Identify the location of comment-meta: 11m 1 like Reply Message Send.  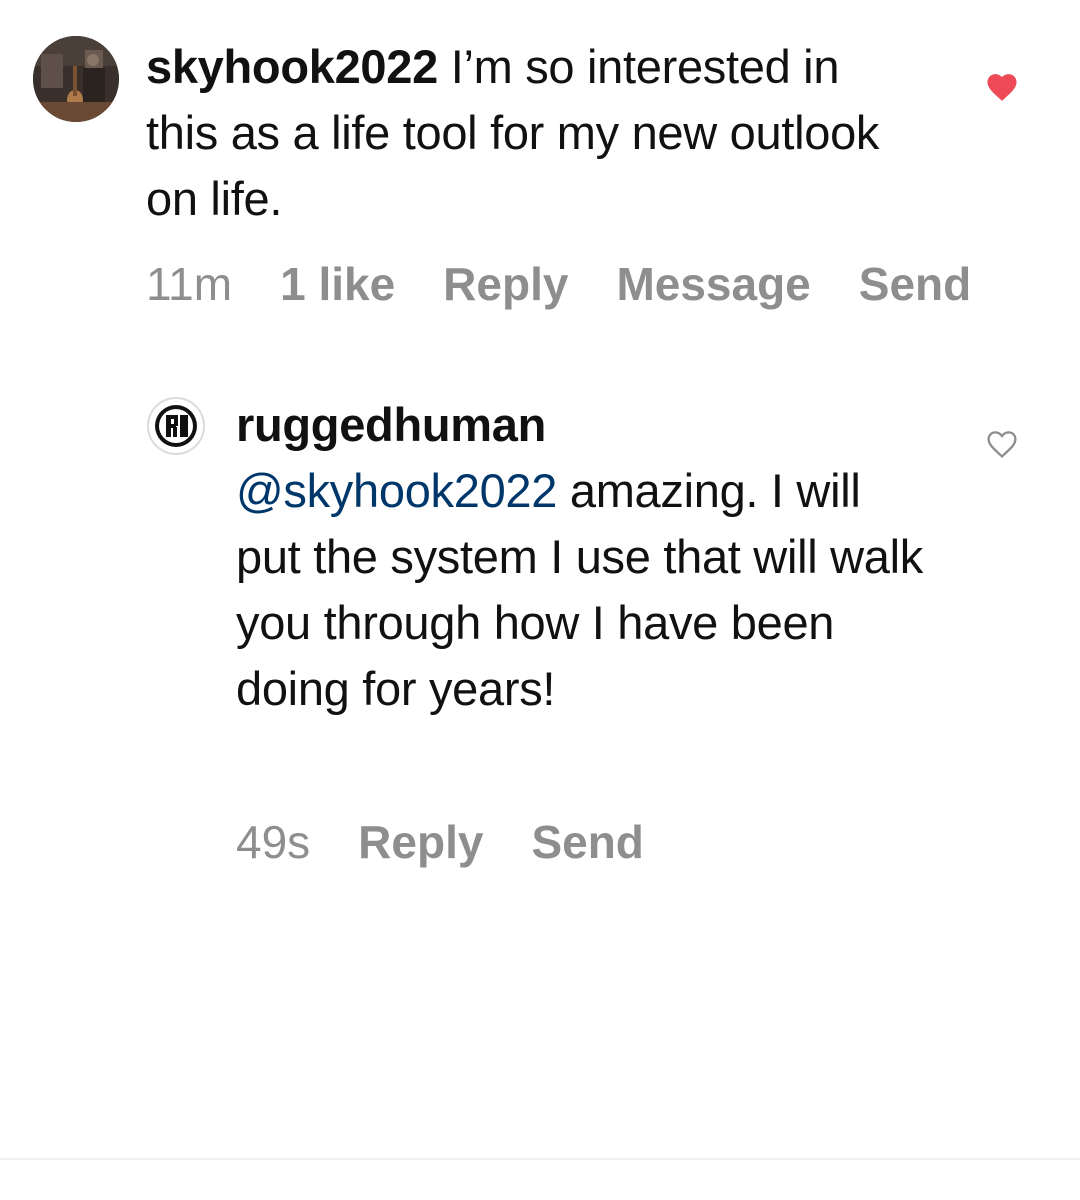
(558, 284).